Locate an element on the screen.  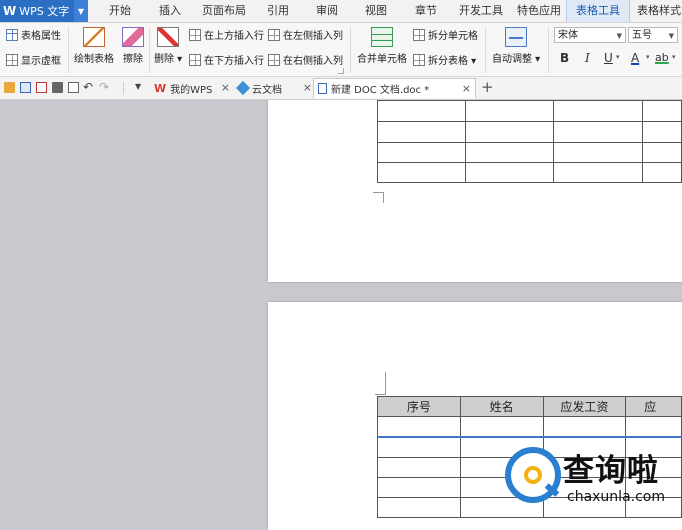
delete-table-icon is located at coordinates (168, 37).